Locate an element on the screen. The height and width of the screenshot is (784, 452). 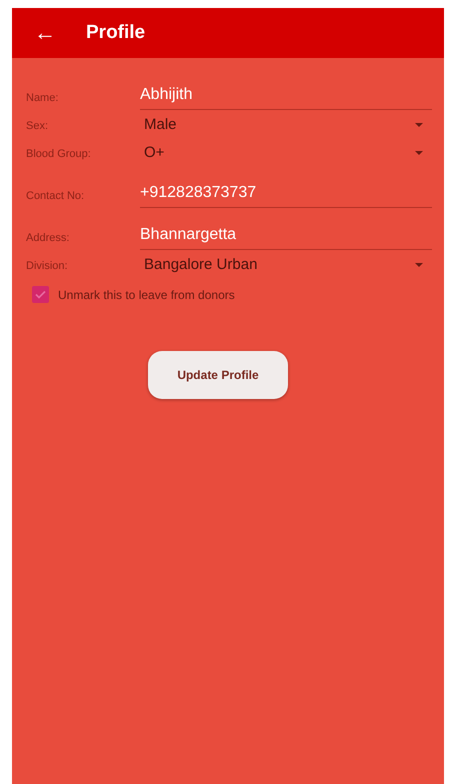
input-field: Bhannargetta is located at coordinates (286, 238).